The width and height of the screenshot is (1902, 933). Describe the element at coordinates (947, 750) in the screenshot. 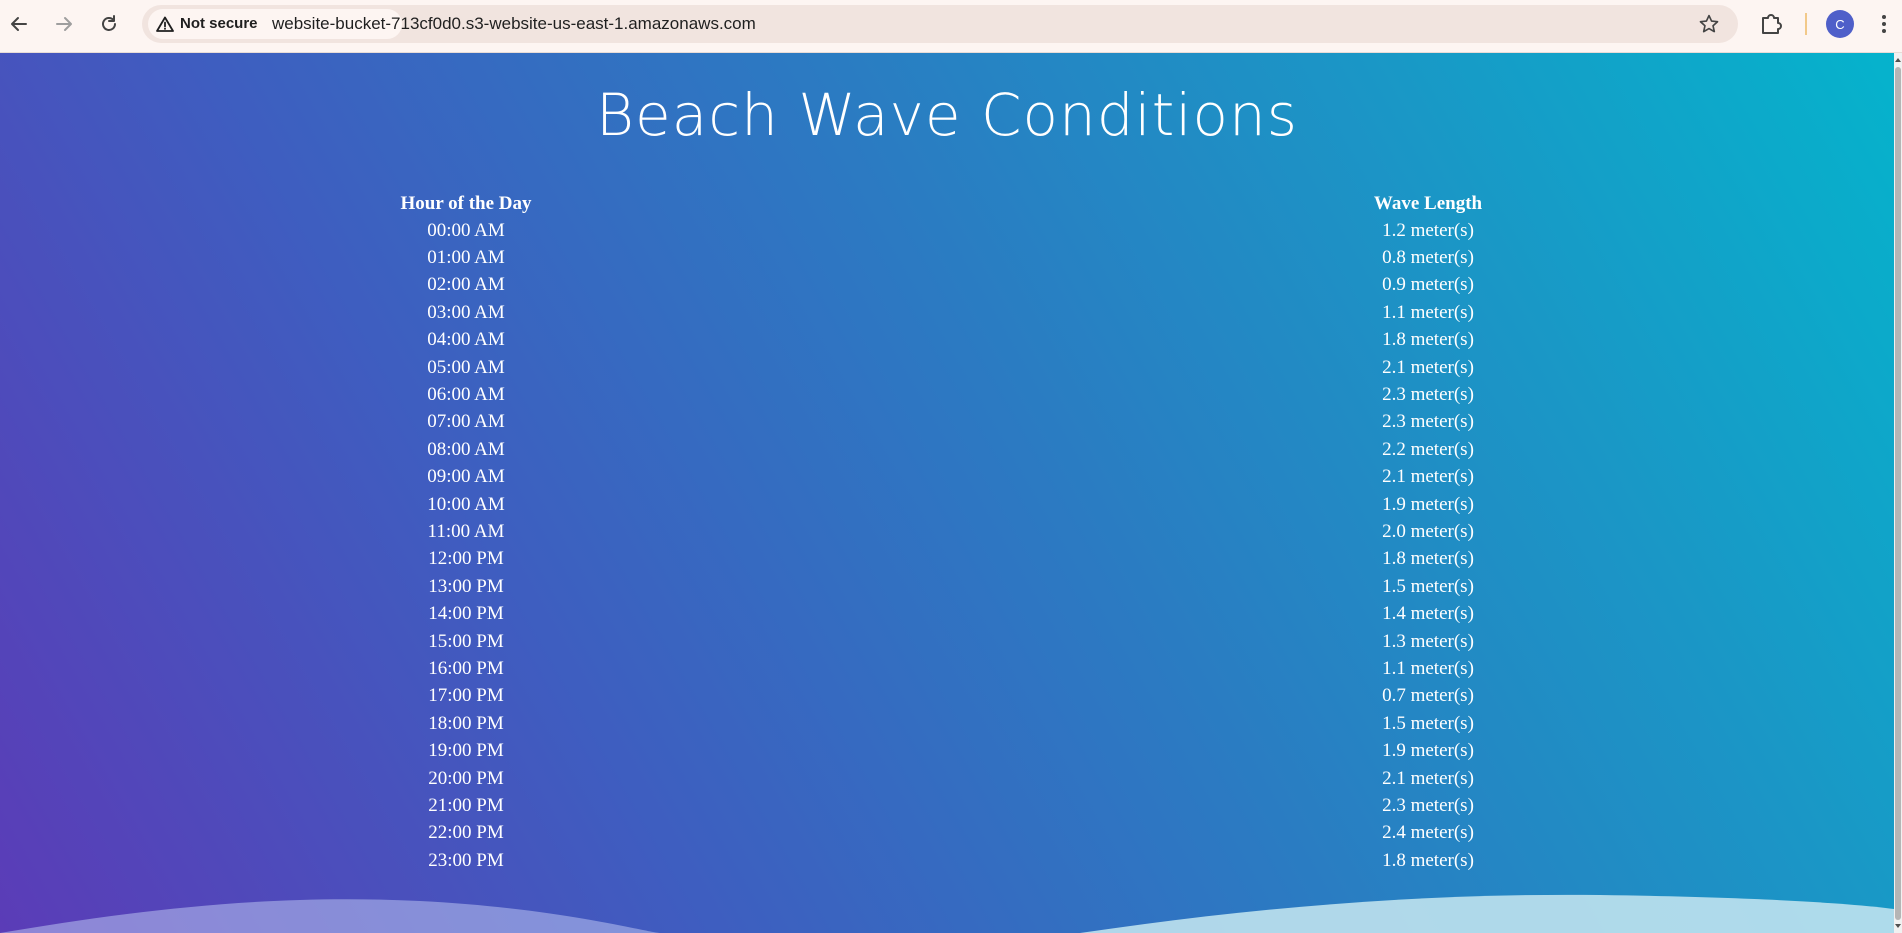

I see `table-row: 19:00 PM 1.9 meter(s)` at that location.